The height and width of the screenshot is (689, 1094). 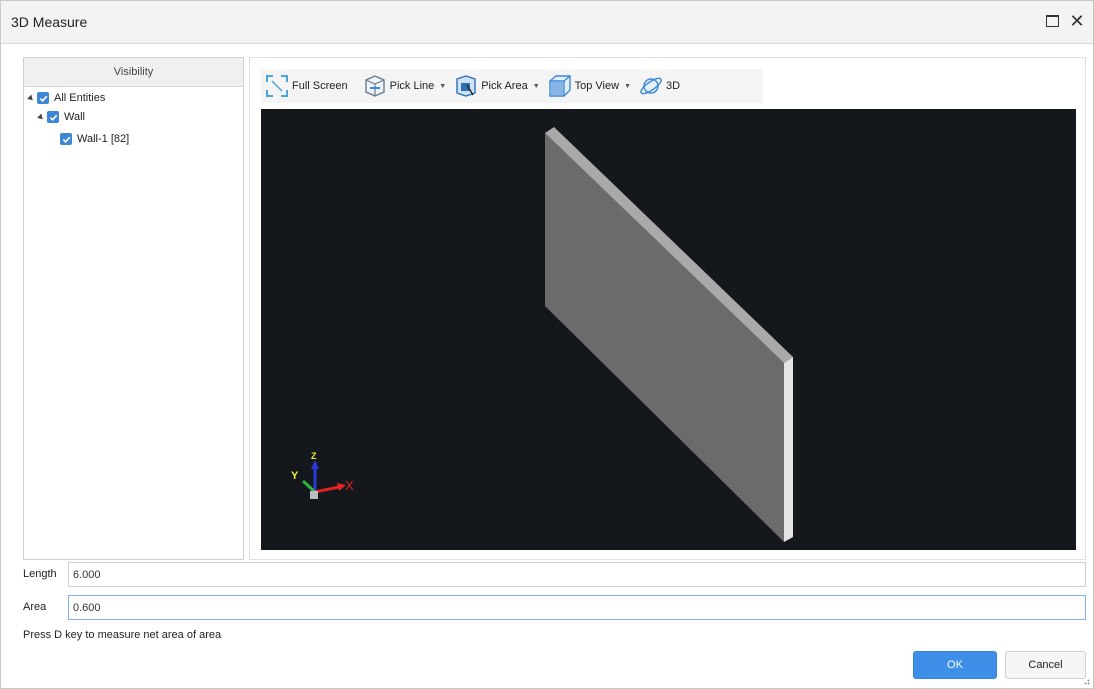 I want to click on tree-item-label: All Entities, so click(x=80, y=98).